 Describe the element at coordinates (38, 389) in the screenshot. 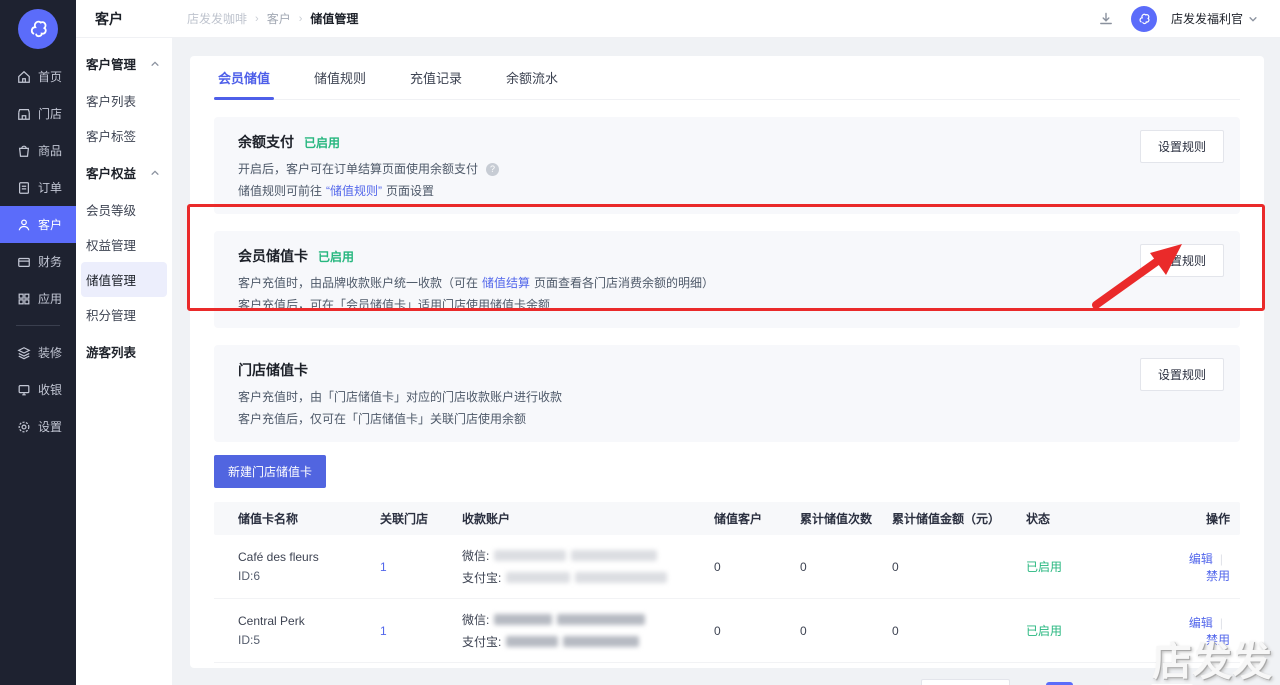

I see `sidebar-item-cashier: 收银` at that location.